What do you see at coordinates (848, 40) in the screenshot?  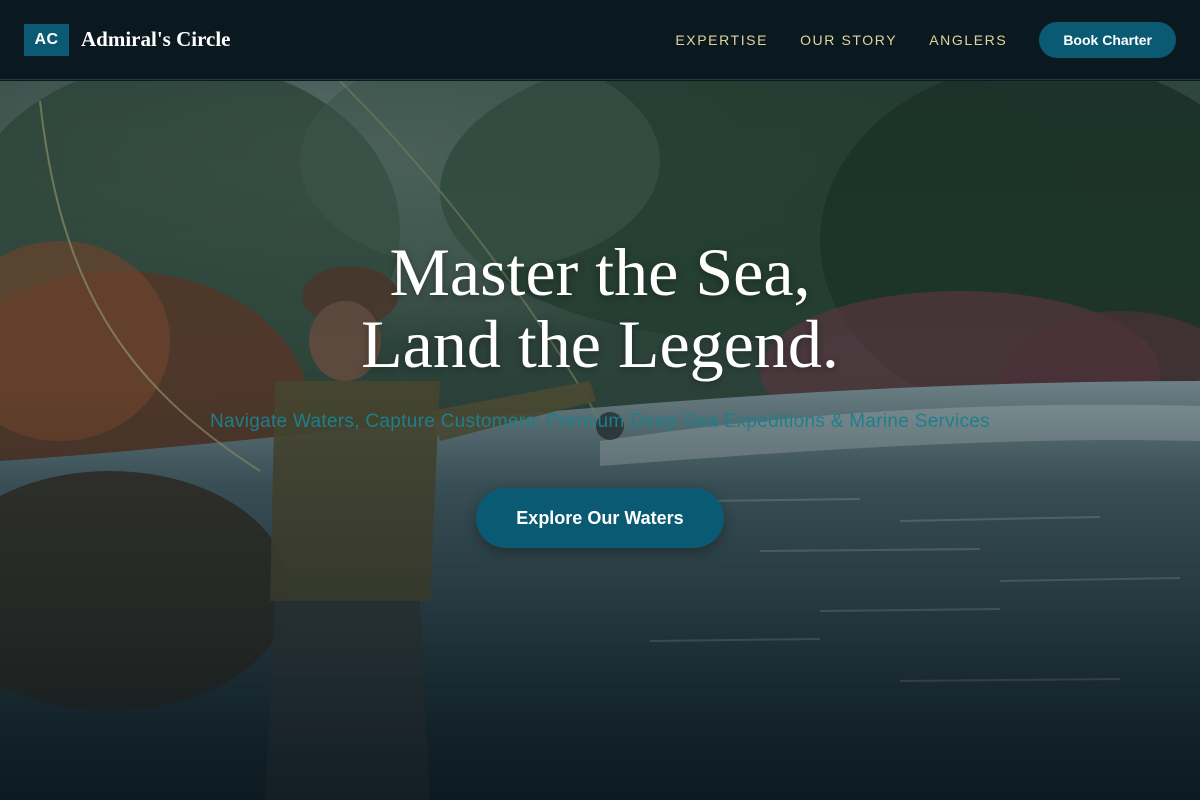 I see `nav-link-our-story: OUR STORY` at bounding box center [848, 40].